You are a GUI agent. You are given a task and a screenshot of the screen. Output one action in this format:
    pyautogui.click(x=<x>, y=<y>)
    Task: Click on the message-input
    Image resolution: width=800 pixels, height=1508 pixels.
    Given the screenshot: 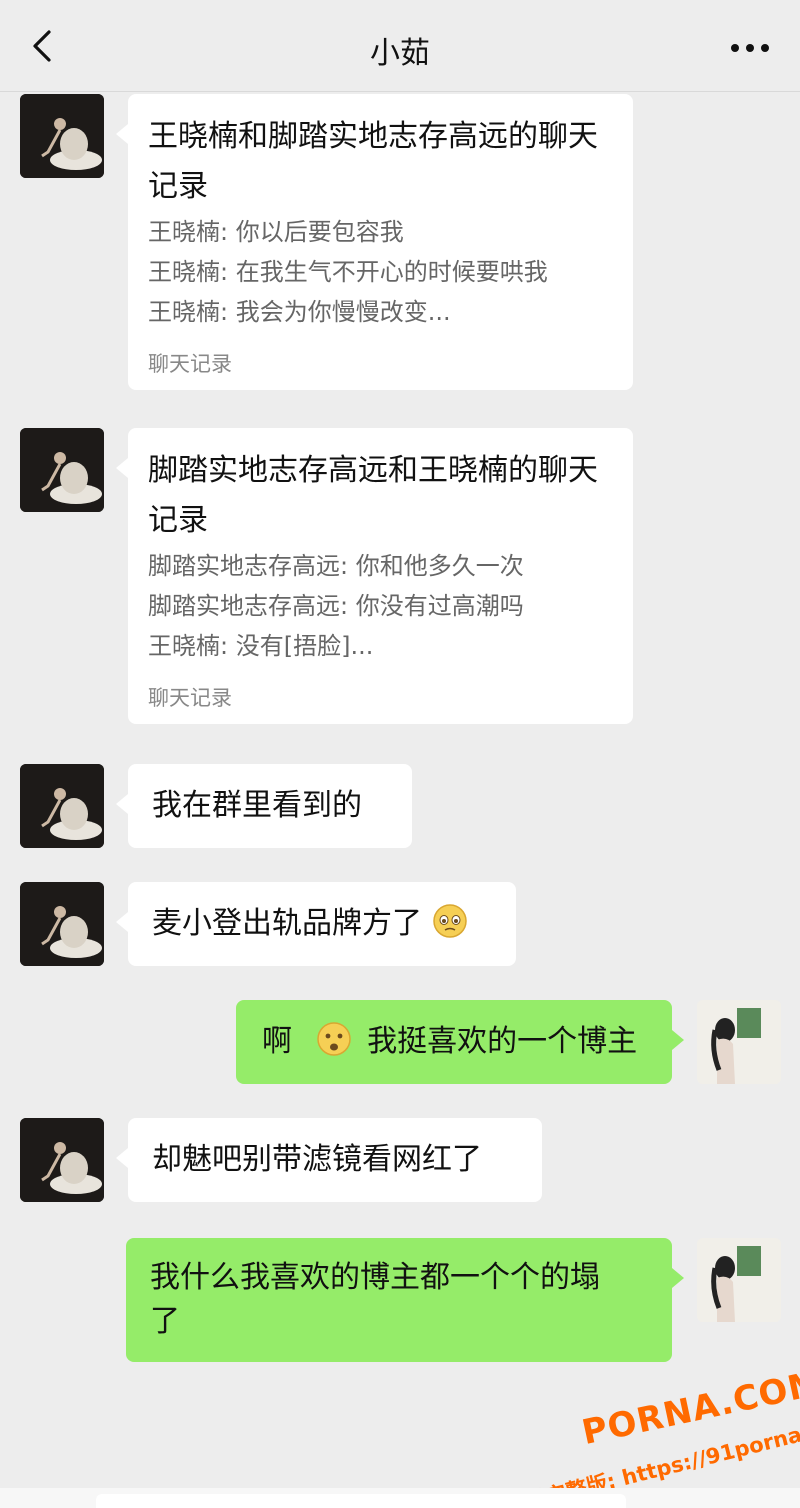 What is the action you would take?
    pyautogui.click(x=361, y=1501)
    